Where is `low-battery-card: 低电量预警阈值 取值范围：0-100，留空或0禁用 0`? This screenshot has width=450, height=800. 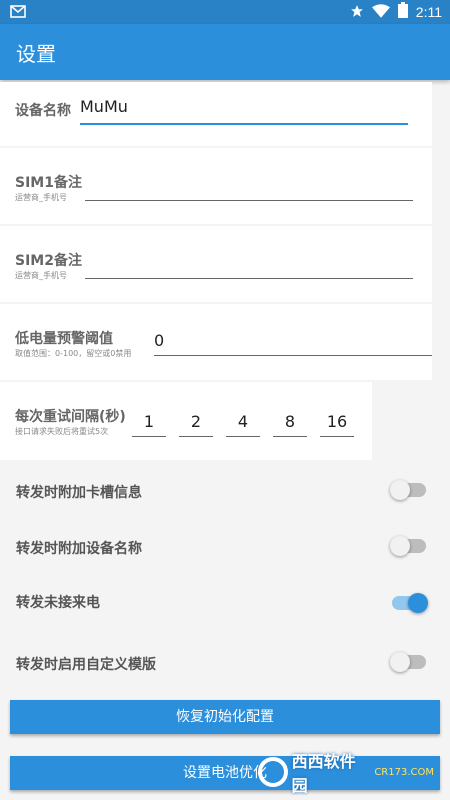
low-battery-card: 低电量预警阈值 取值范围：0-100，留空或0禁用 0 is located at coordinates (216, 342).